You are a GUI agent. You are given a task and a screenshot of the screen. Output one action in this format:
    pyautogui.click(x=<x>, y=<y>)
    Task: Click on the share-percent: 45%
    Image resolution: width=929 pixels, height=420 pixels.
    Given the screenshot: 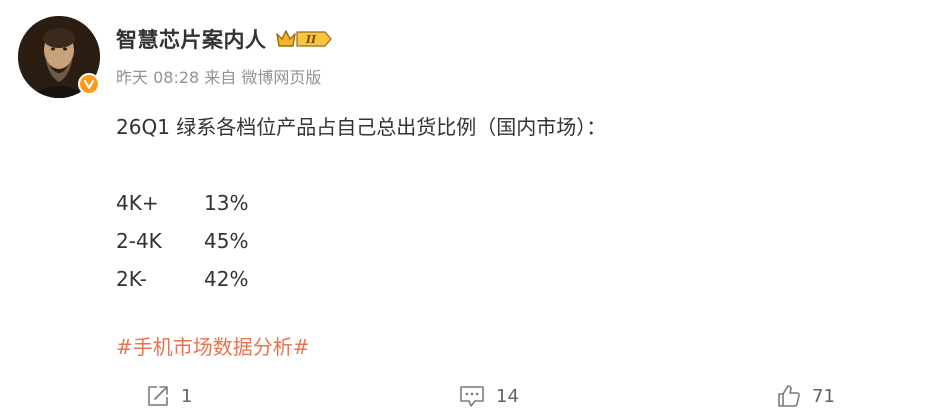 What is the action you would take?
    pyautogui.click(x=226, y=241)
    